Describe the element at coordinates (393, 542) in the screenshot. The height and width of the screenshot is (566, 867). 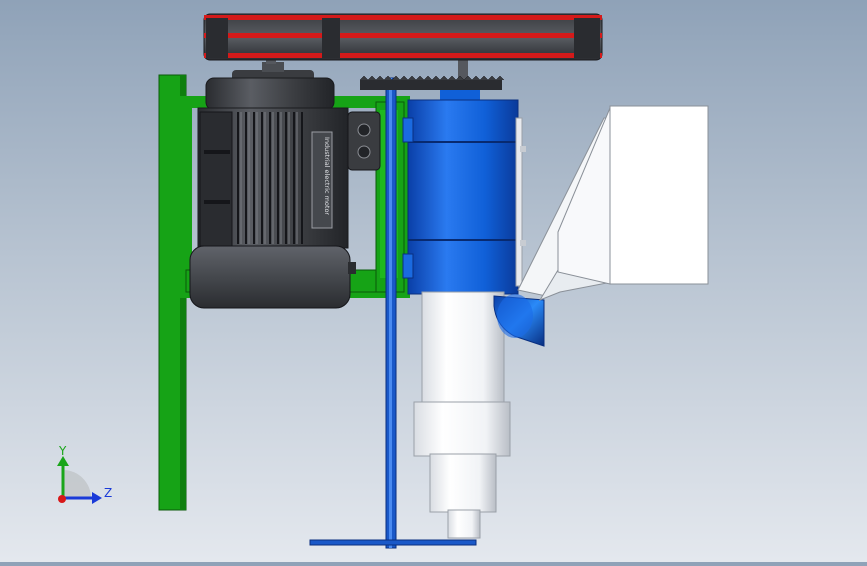
I see `agitator-paddle` at that location.